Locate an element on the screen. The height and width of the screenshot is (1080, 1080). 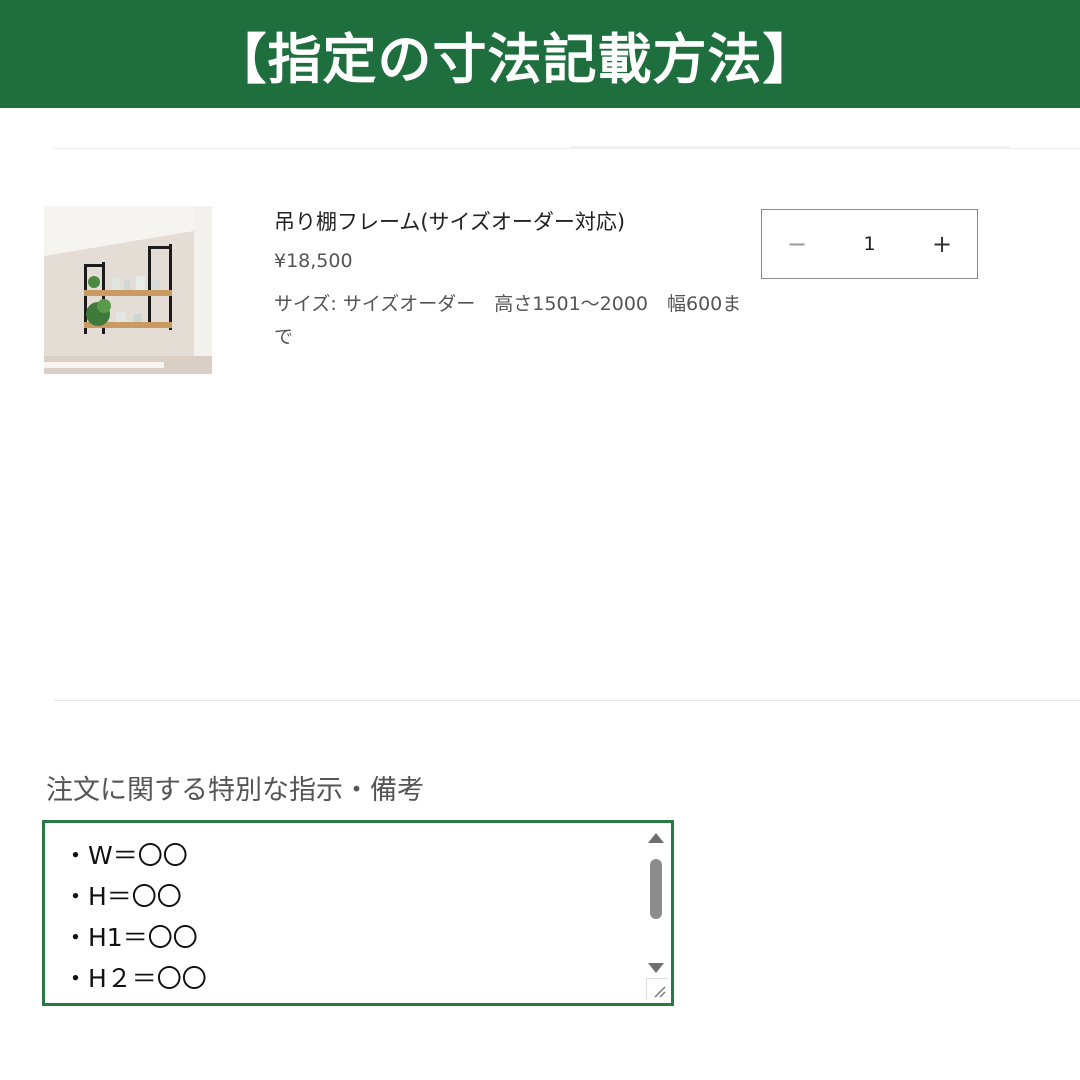
textarea-scrollbar is located at coordinates (656, 903).